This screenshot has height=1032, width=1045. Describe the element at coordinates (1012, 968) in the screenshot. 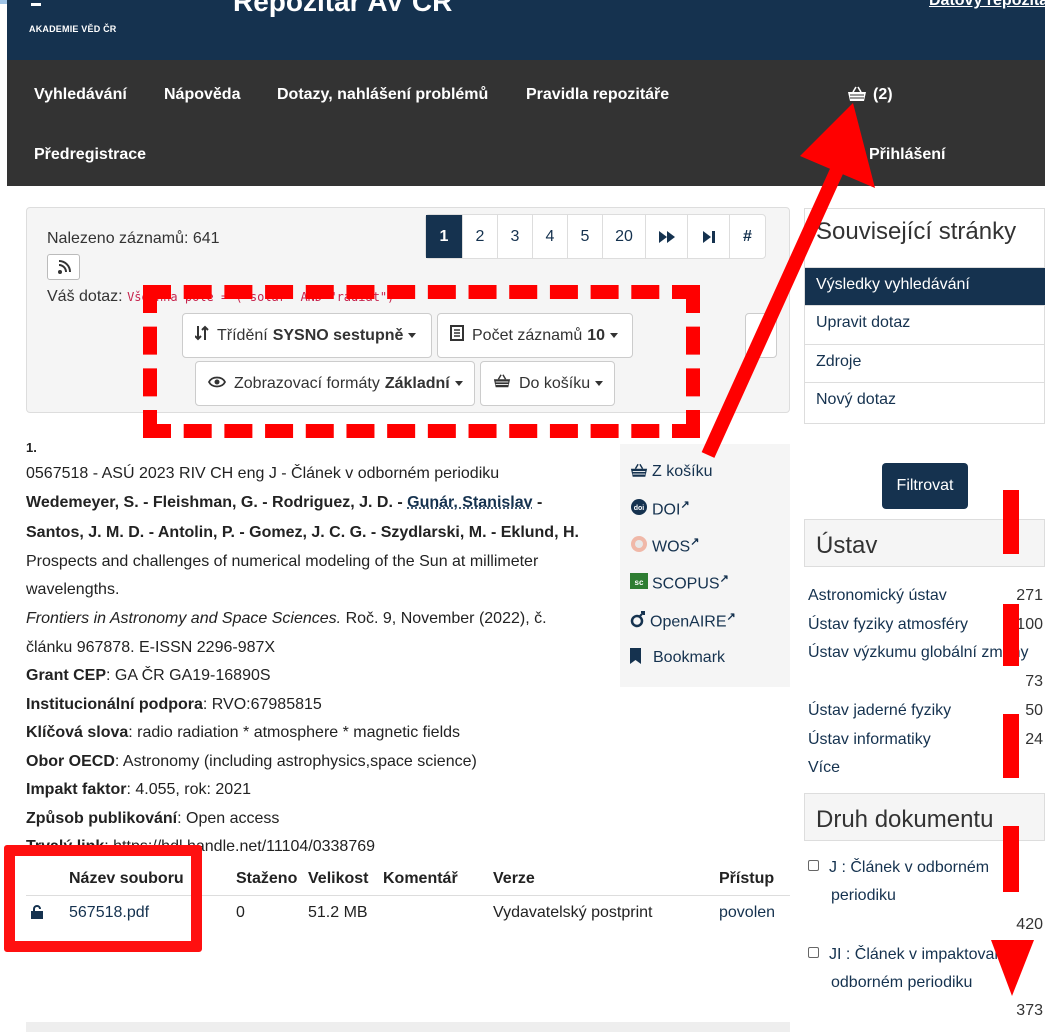

I see `annotation-down-arrow` at that location.